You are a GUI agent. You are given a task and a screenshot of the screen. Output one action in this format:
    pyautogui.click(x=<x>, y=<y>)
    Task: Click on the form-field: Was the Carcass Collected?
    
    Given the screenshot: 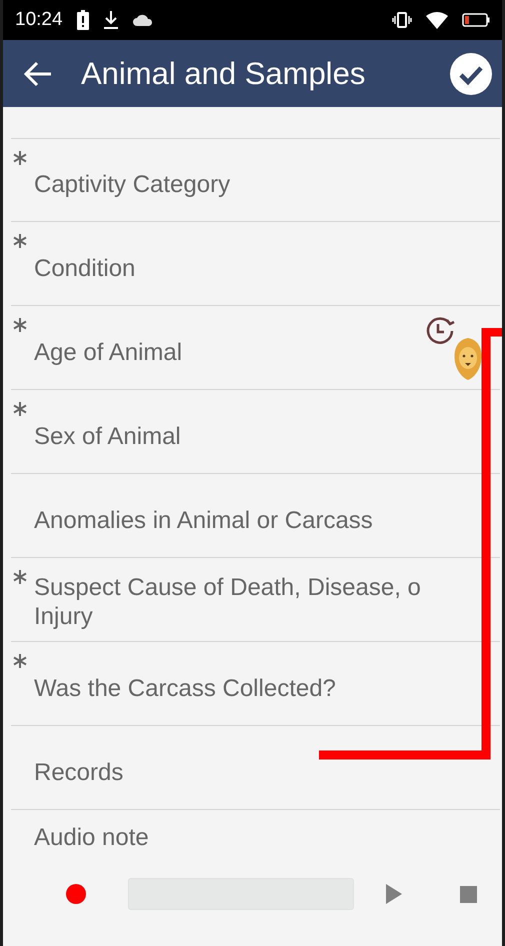 What is the action you would take?
    pyautogui.click(x=255, y=684)
    